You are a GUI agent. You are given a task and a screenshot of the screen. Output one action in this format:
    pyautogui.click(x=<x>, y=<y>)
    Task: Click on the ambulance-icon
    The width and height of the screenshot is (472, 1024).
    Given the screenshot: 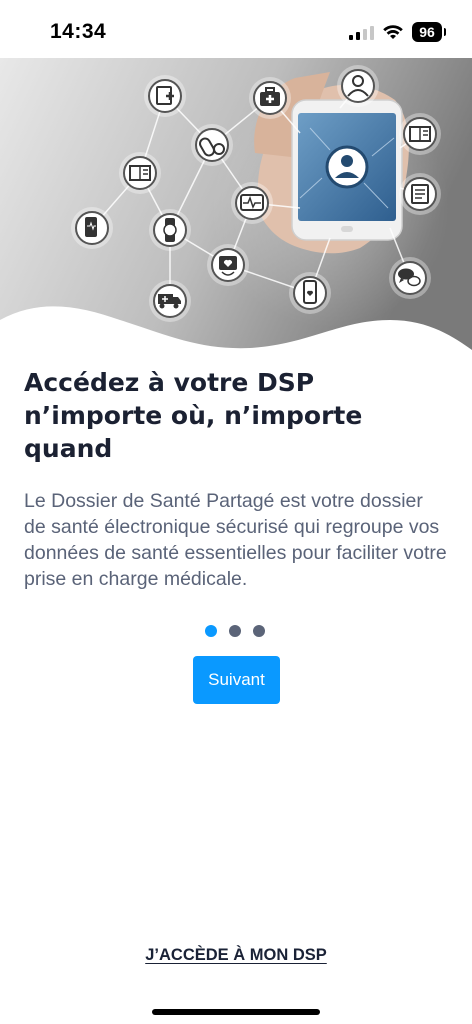 What is the action you would take?
    pyautogui.click(x=170, y=301)
    